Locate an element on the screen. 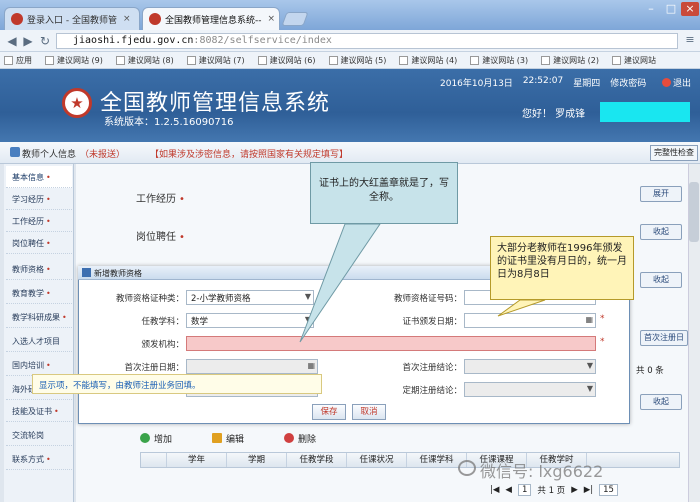  bookmark-item: 建议网站 (6) is located at coordinates (286, 60).